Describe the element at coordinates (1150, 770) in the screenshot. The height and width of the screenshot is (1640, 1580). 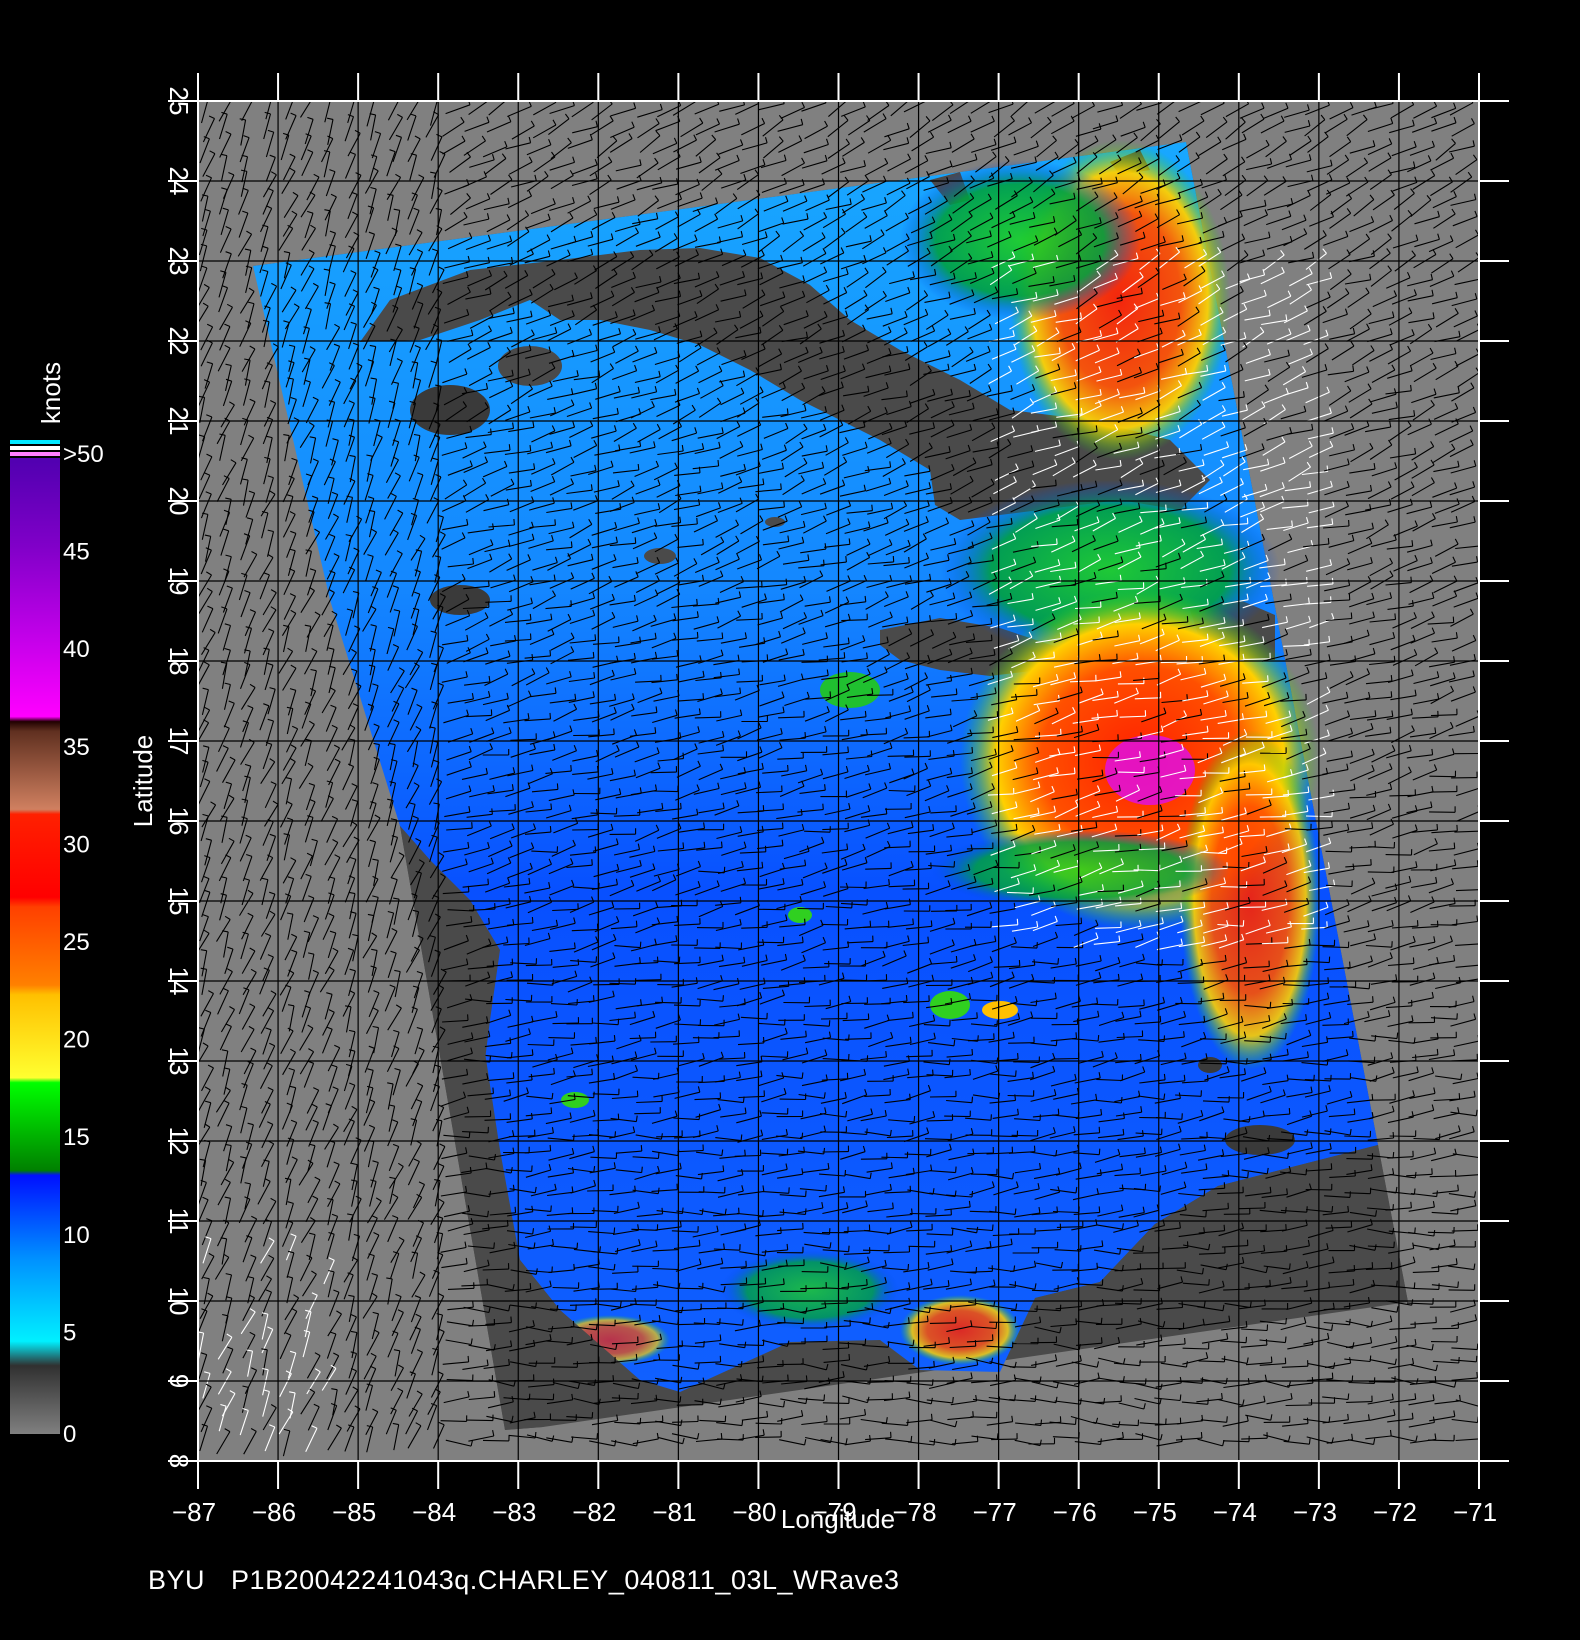
I see `peak-wind-core` at that location.